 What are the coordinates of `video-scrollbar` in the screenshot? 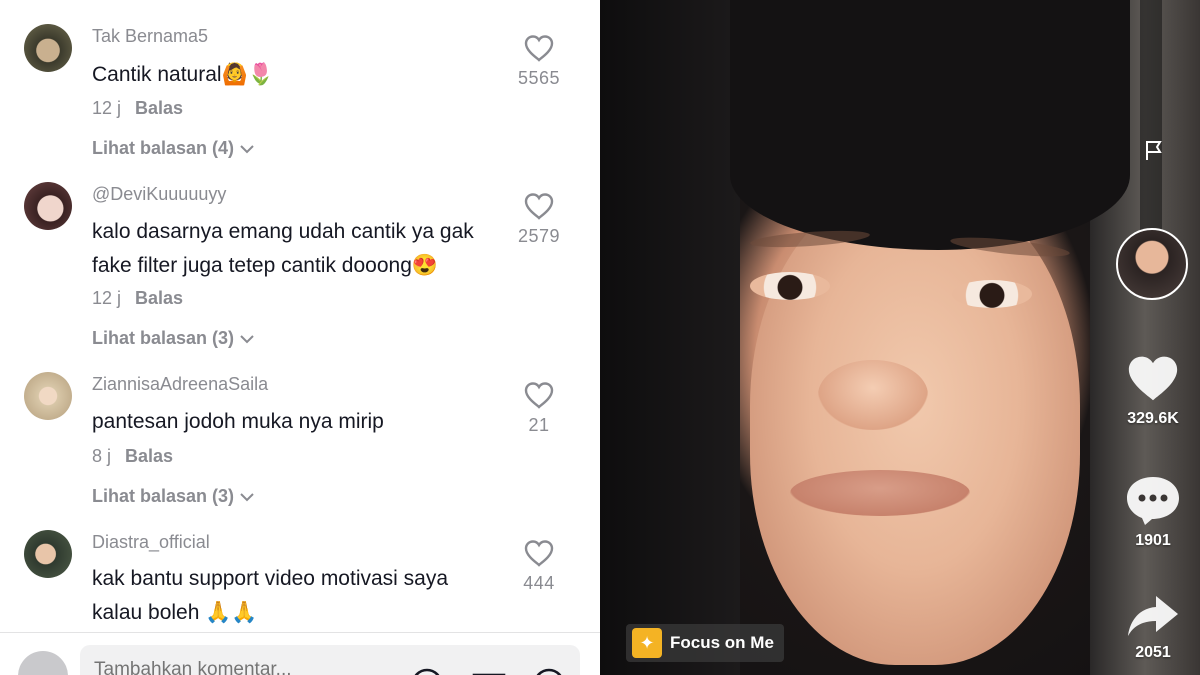 It's located at (1151, 120).